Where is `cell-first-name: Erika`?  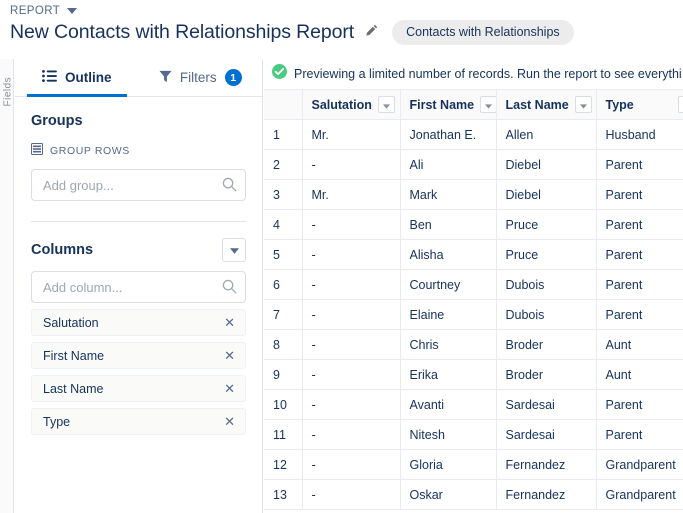 cell-first-name: Erika is located at coordinates (448, 374).